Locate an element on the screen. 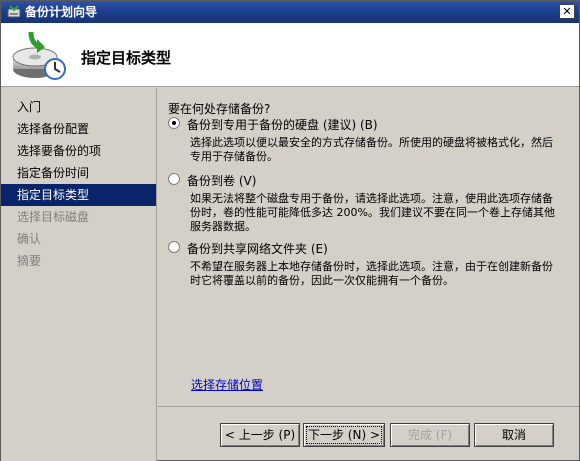 This screenshot has width=580, height=461. back-button: < 上一步 (P) is located at coordinates (260, 435).